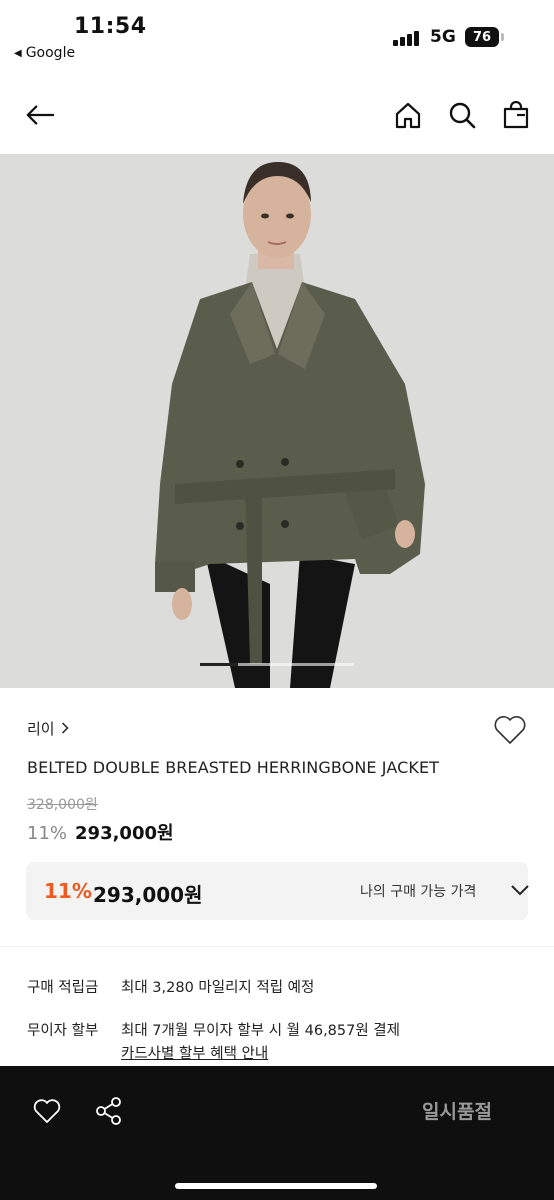 This screenshot has height=1200, width=554. Describe the element at coordinates (219, 664) in the screenshot. I see `gallery-indicator-thumb` at that location.